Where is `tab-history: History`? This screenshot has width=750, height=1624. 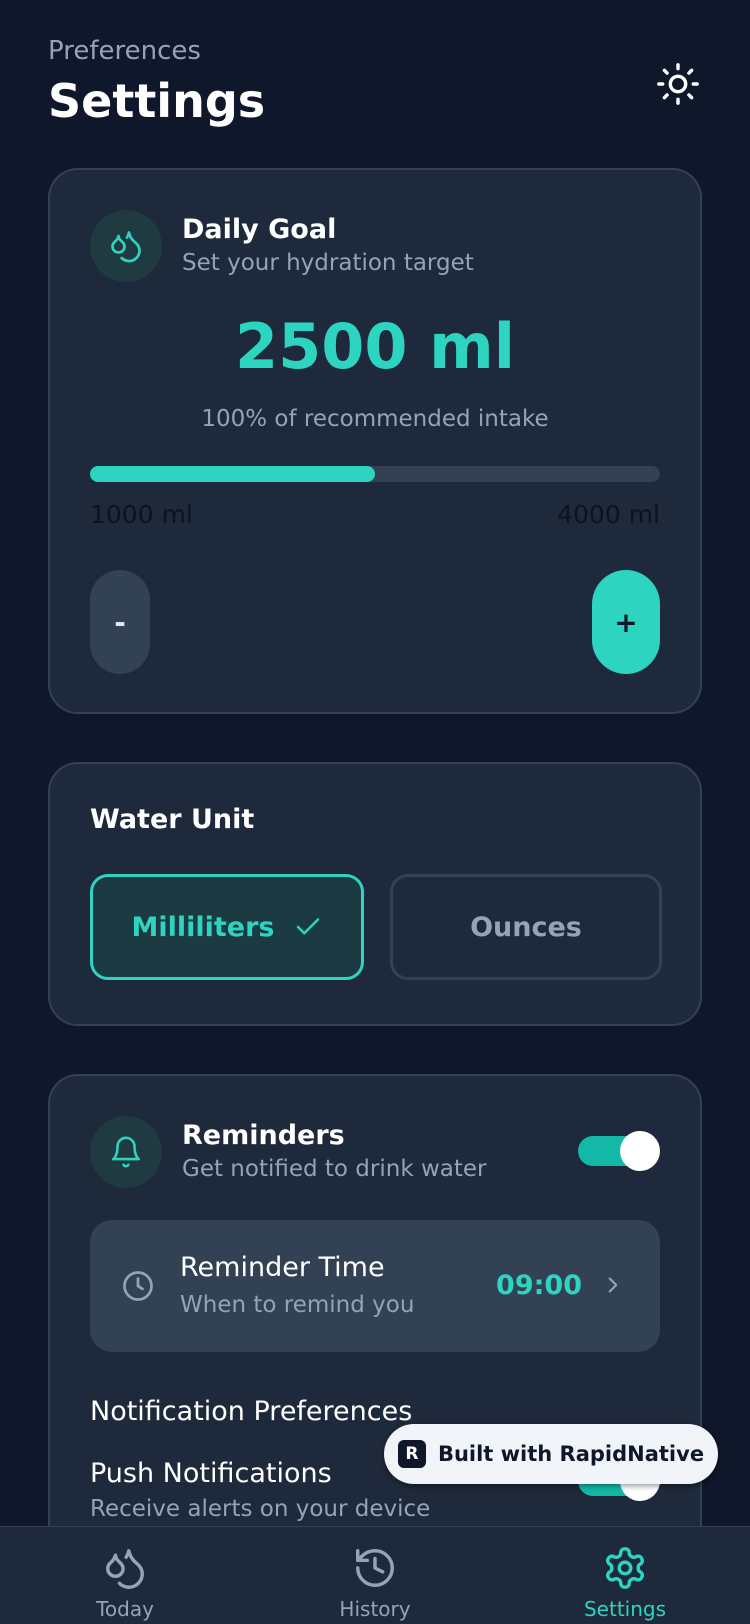 tab-history: History is located at coordinates (375, 1583).